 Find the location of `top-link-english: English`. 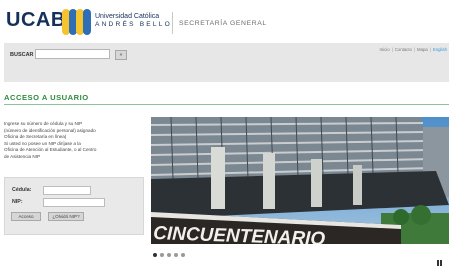

top-link-english: English is located at coordinates (440, 49).